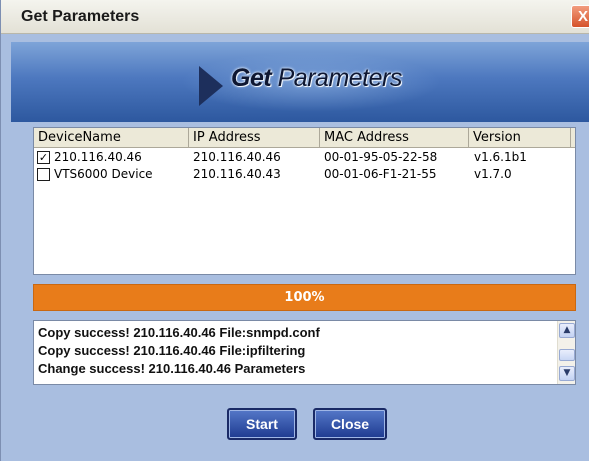 This screenshot has height=461, width=589. Describe the element at coordinates (98, 157) in the screenshot. I see `device-name: 210.116.40.46` at that location.